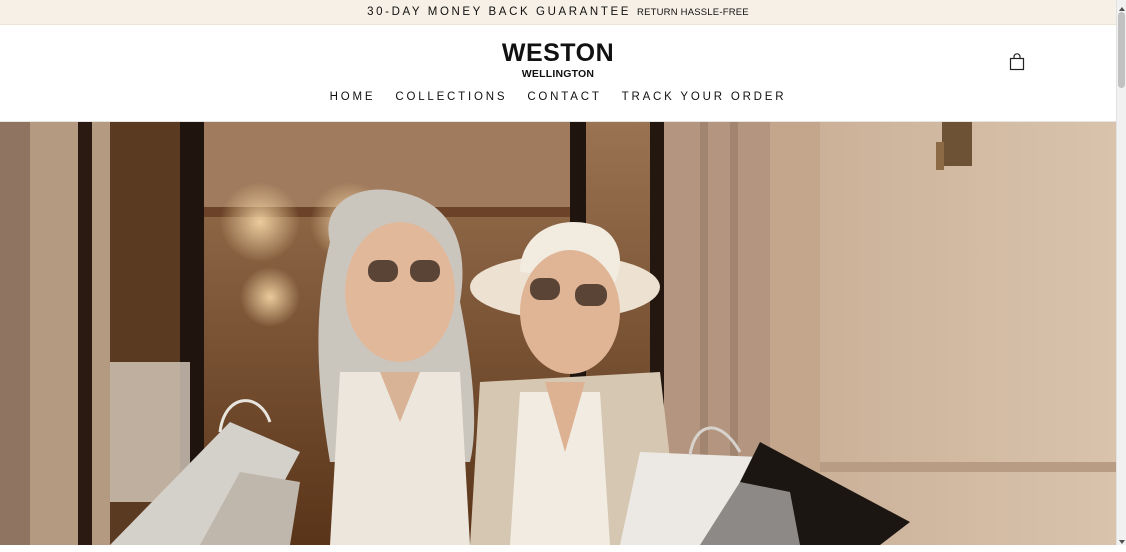  What do you see at coordinates (704, 97) in the screenshot?
I see `nav-item-track-order: TRACK YOUR ORDER` at bounding box center [704, 97].